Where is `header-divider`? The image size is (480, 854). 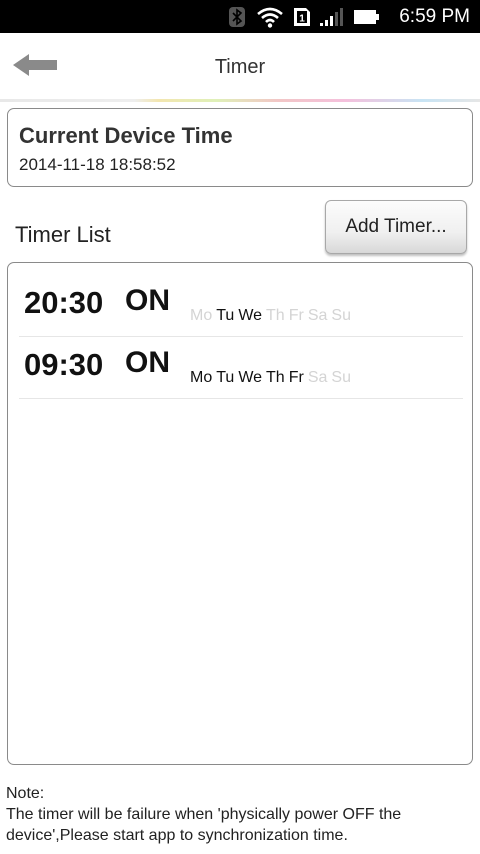
header-divider is located at coordinates (240, 100).